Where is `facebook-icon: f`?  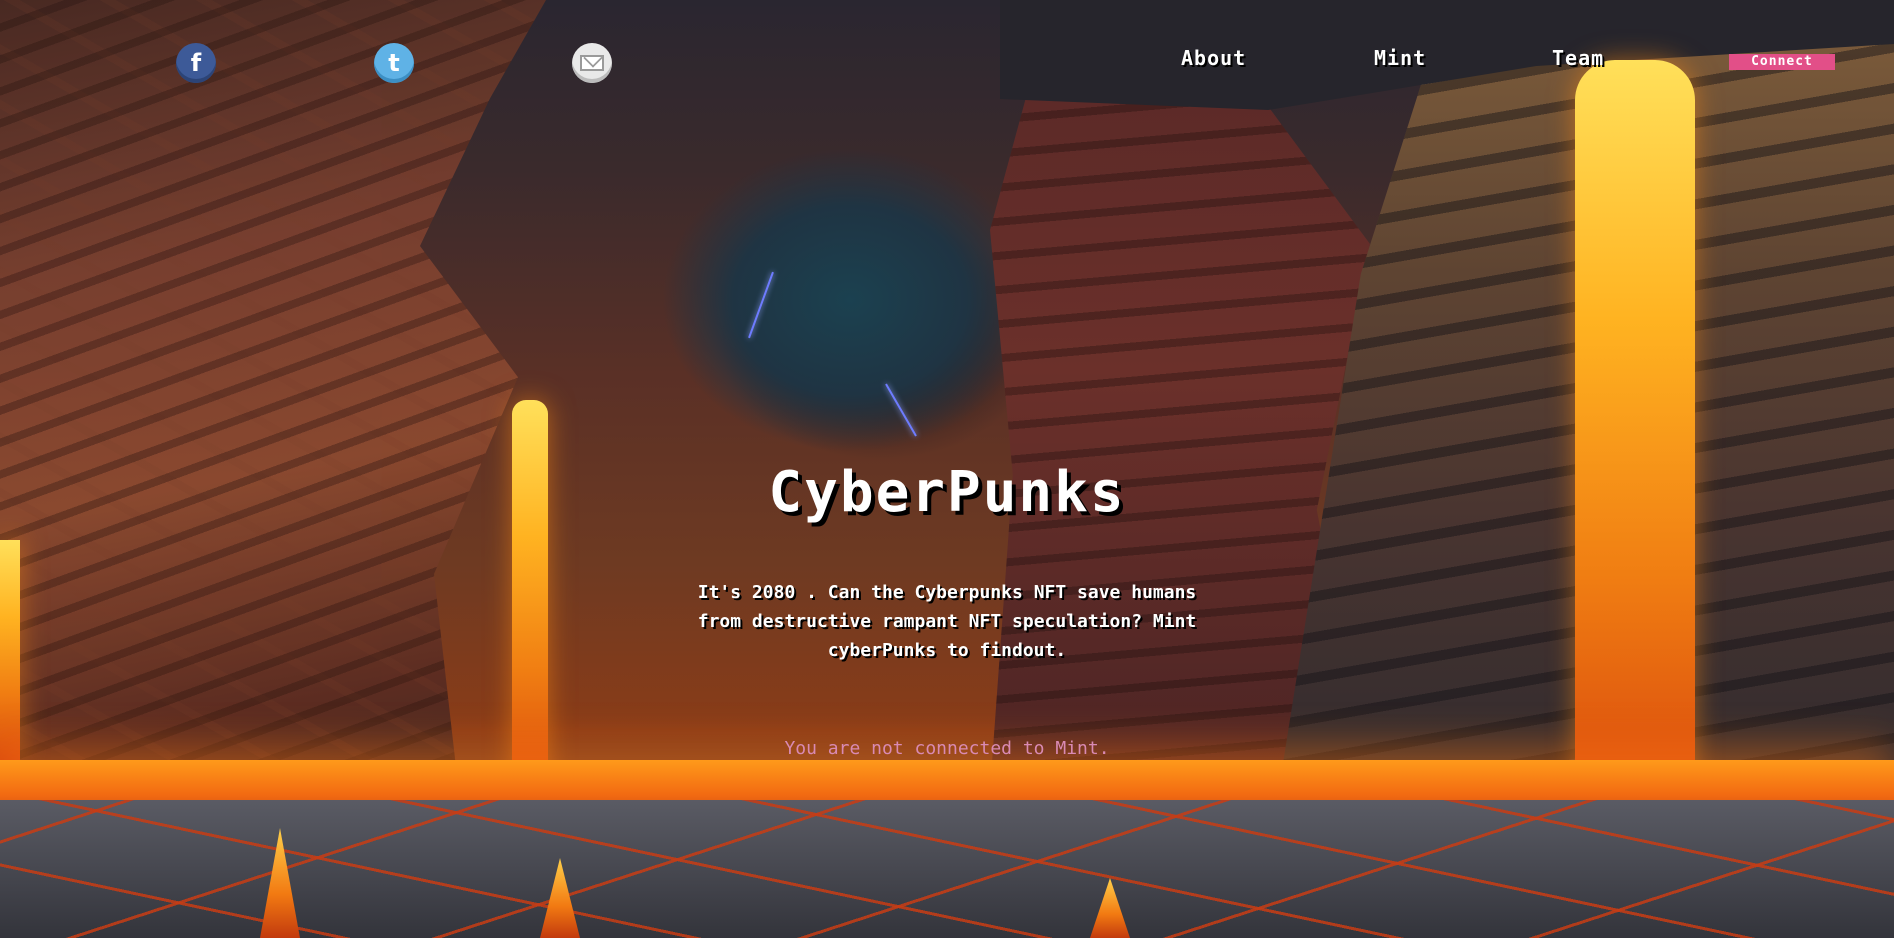 facebook-icon: f is located at coordinates (196, 63).